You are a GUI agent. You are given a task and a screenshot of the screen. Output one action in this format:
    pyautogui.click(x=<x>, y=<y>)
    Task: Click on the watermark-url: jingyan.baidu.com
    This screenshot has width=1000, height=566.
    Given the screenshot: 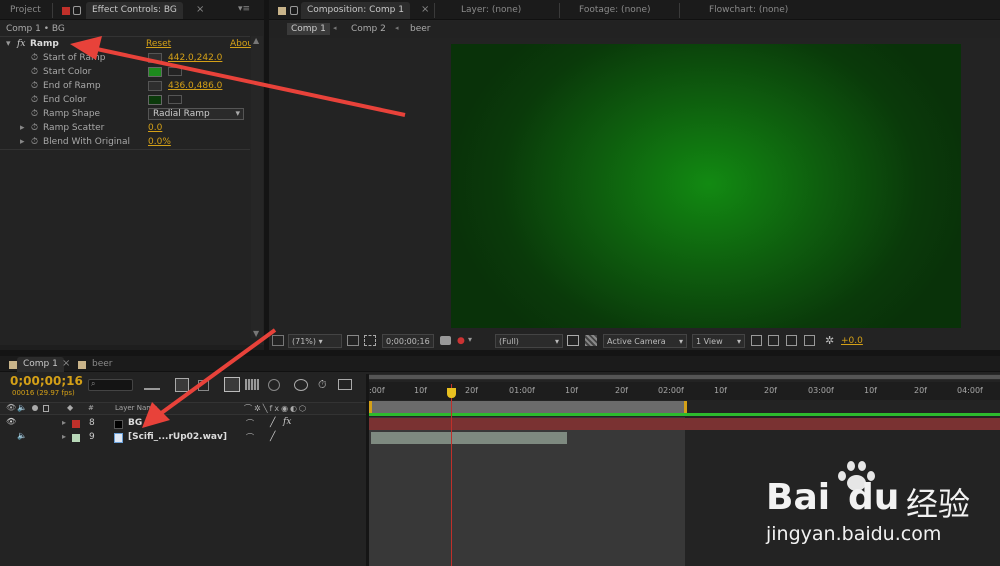 What is the action you would take?
    pyautogui.click(x=854, y=534)
    